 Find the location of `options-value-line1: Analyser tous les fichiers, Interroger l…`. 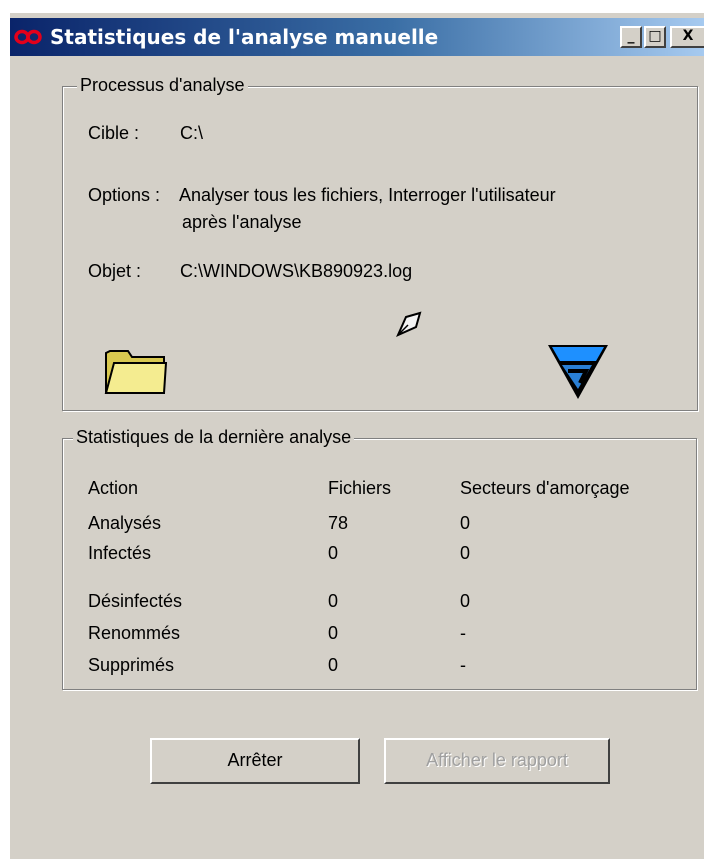

options-value-line1: Analyser tous les fichiers, Interroger l… is located at coordinates (367, 195).